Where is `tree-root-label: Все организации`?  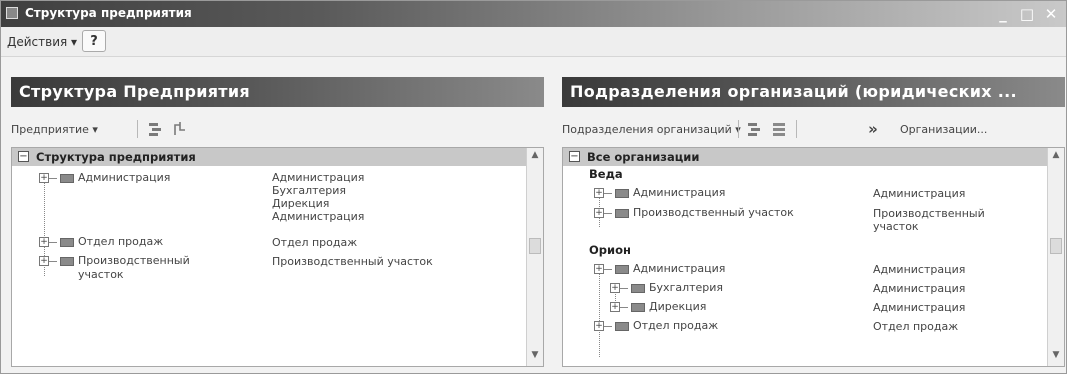
tree-root-label: Все организации is located at coordinates (643, 157).